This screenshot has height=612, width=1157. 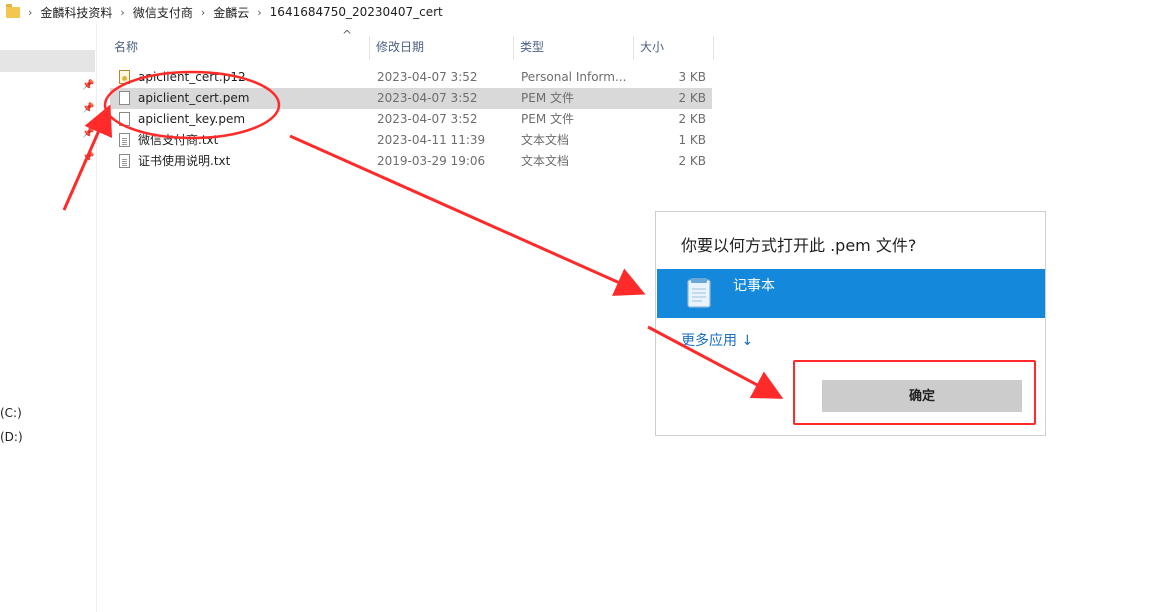 I want to click on drive-d: (D:), so click(x=11, y=437).